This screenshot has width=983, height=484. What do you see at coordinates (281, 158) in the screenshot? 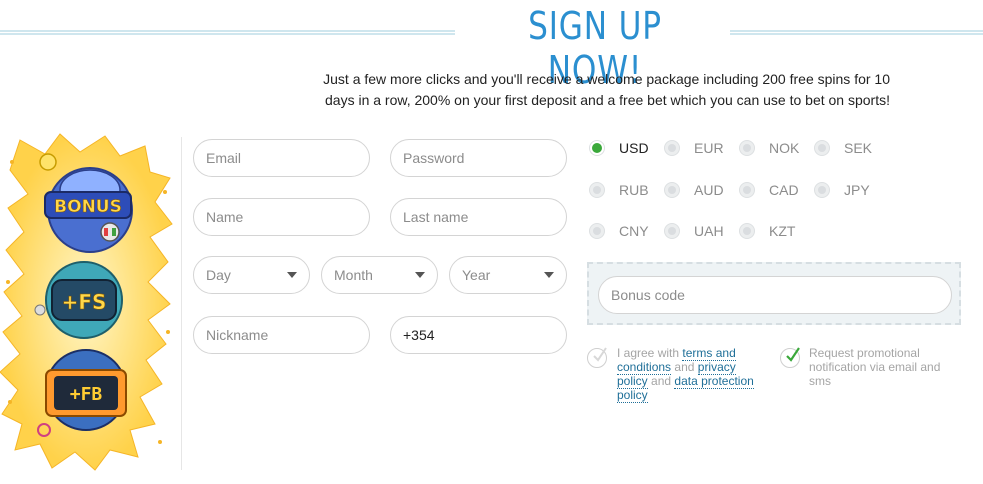
I see `email-input` at bounding box center [281, 158].